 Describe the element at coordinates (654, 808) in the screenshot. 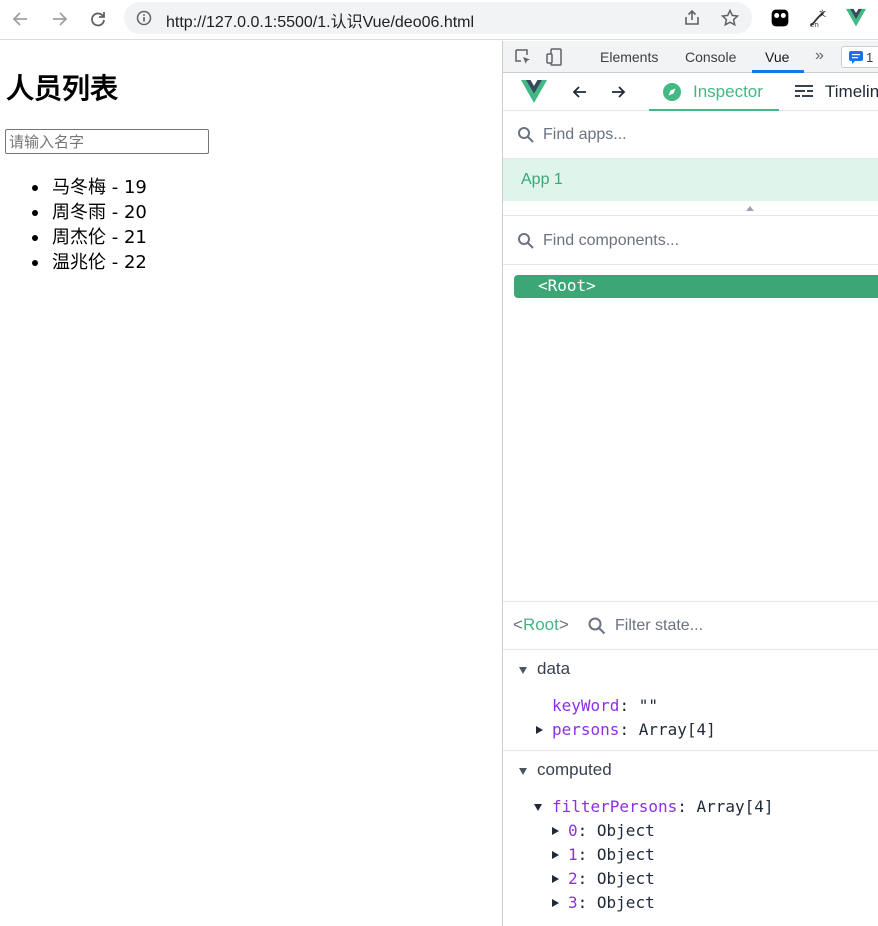

I see `computed-prop-filterpersons: filterPersons: Array[4]` at that location.